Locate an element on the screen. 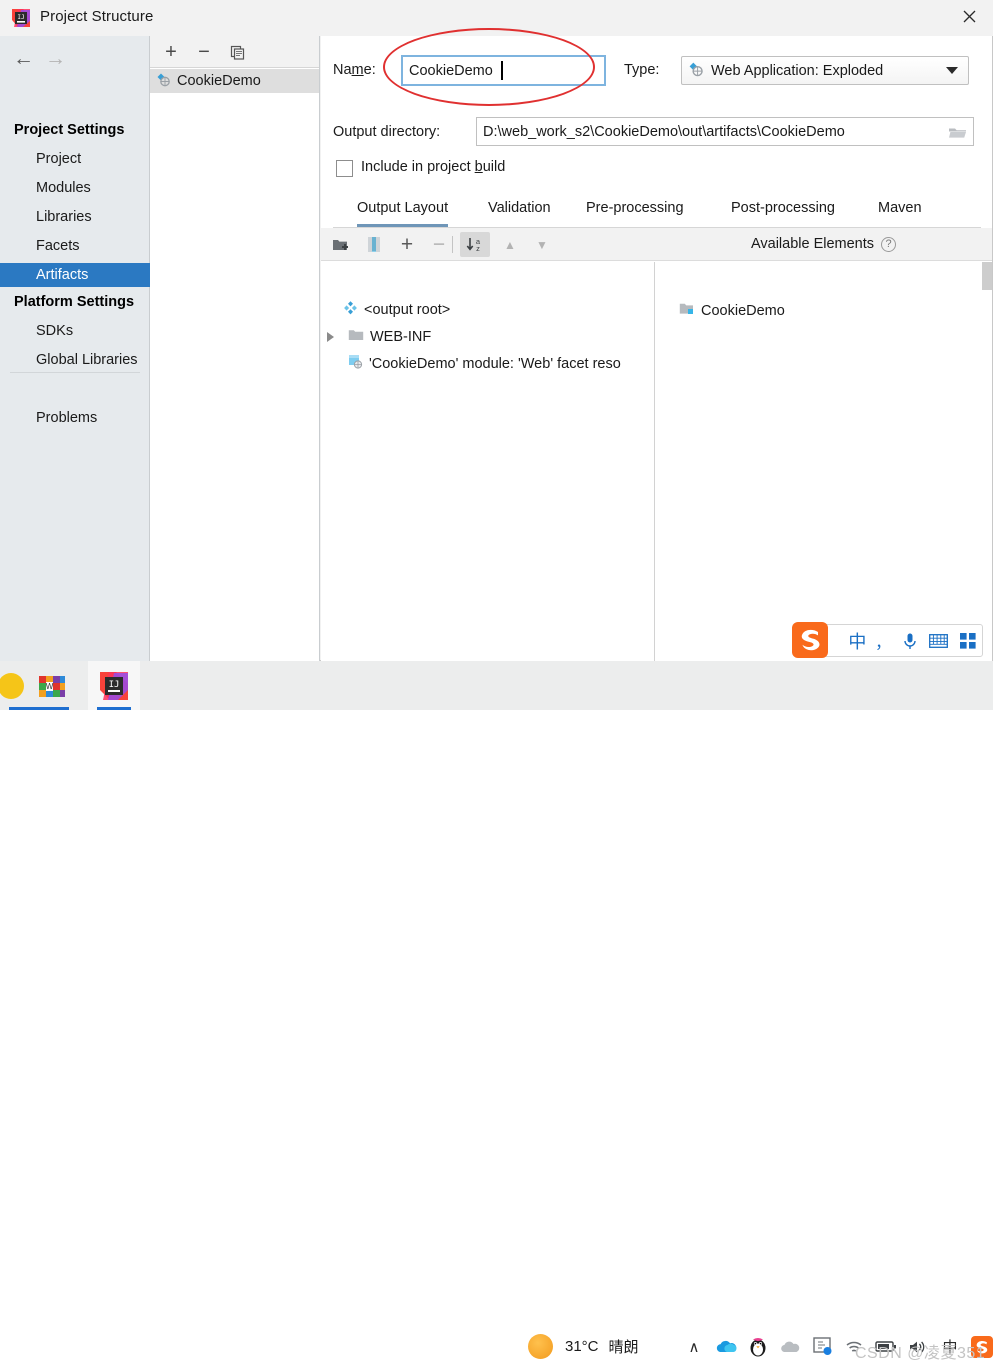  nav-arrows: ← → is located at coordinates (45, 59).